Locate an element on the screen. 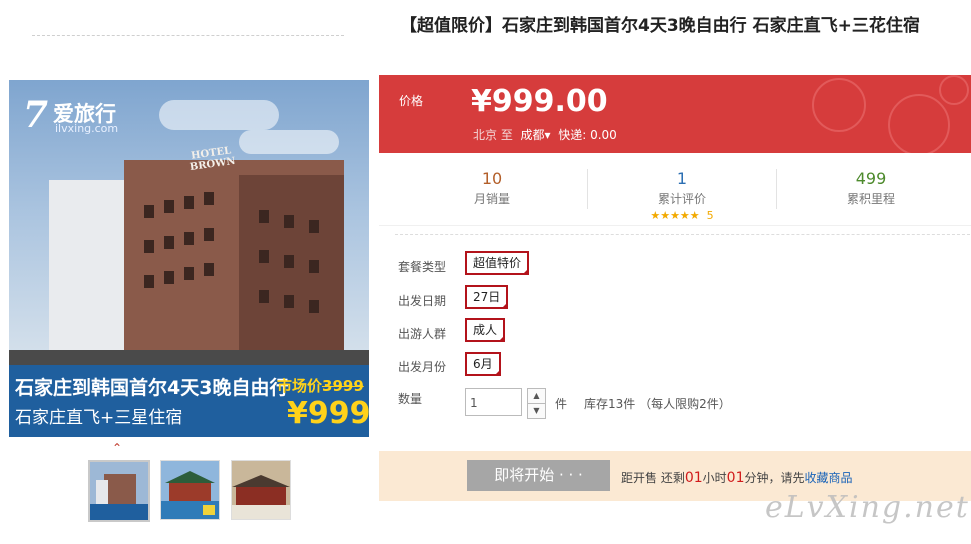 The image size is (971, 544). stats-bar: 10 月销量 1 累计评价 ★★★★★ 5 499 累积里程 is located at coordinates (675, 189).